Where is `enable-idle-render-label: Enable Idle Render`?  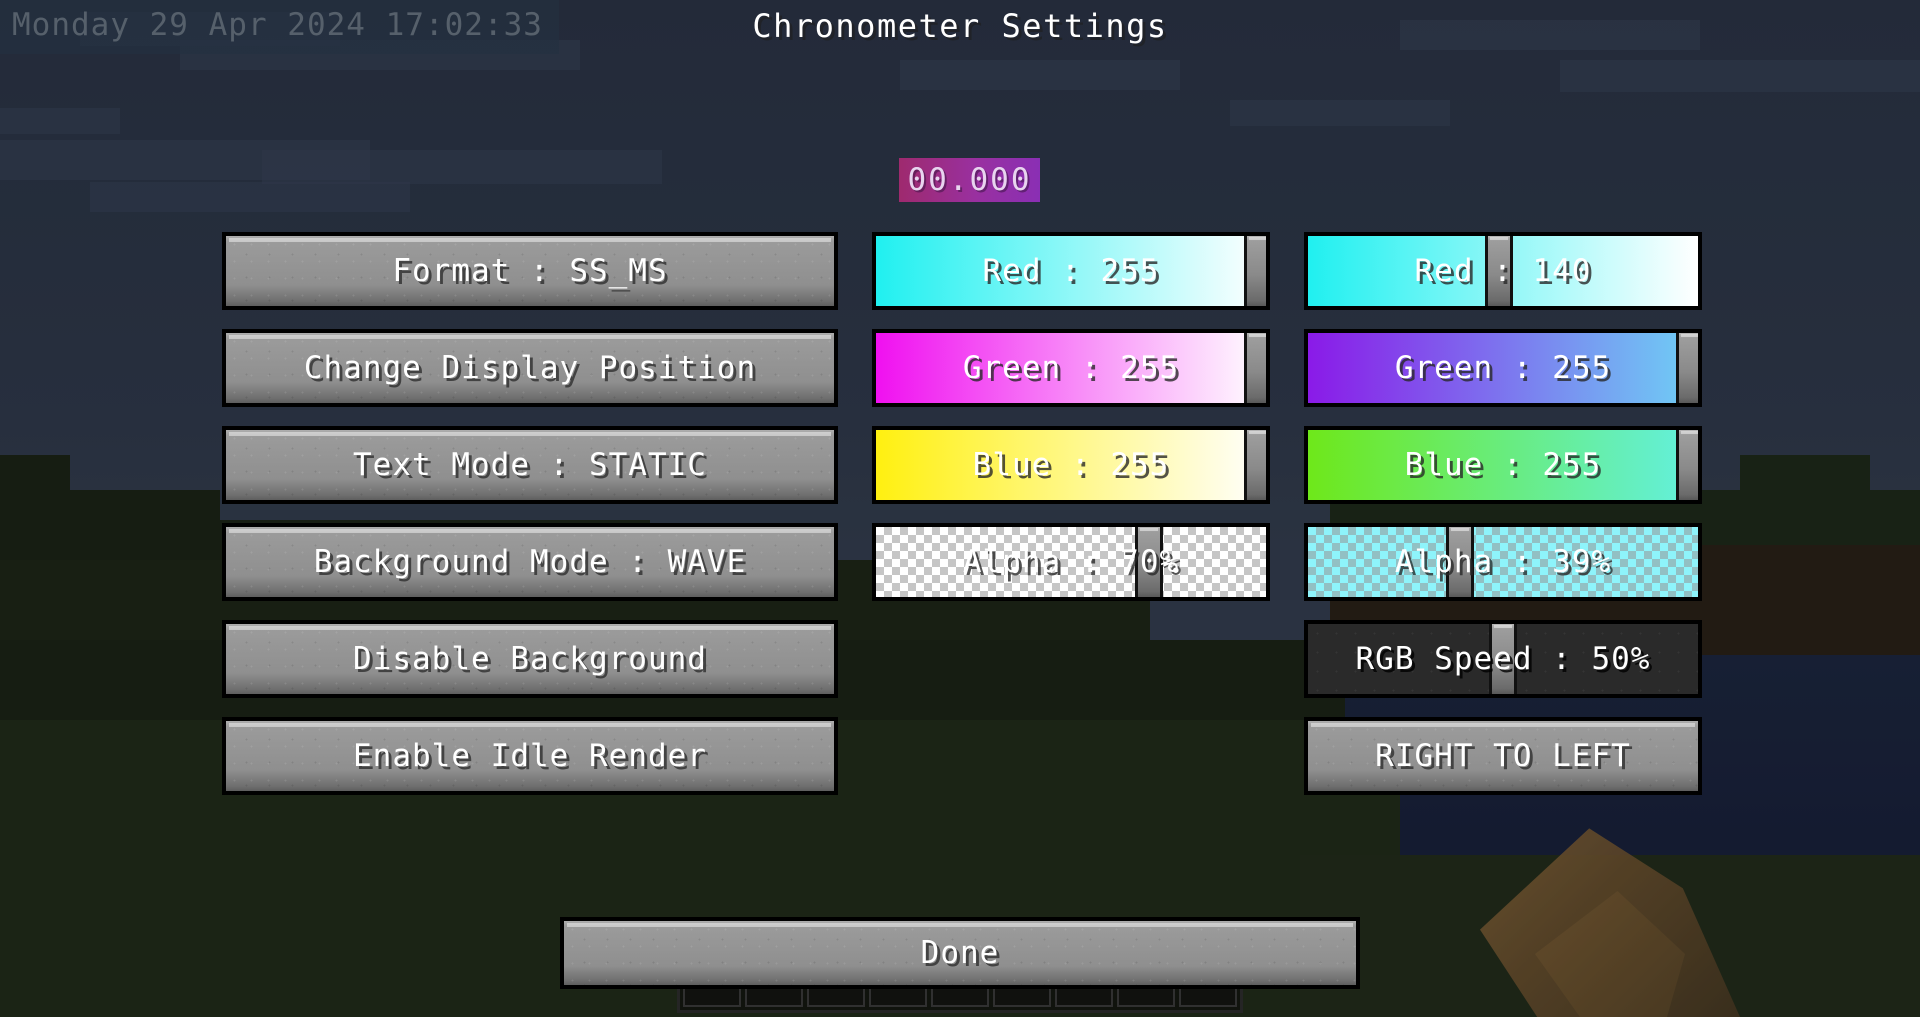
enable-idle-render-label: Enable Idle Render is located at coordinates (530, 756).